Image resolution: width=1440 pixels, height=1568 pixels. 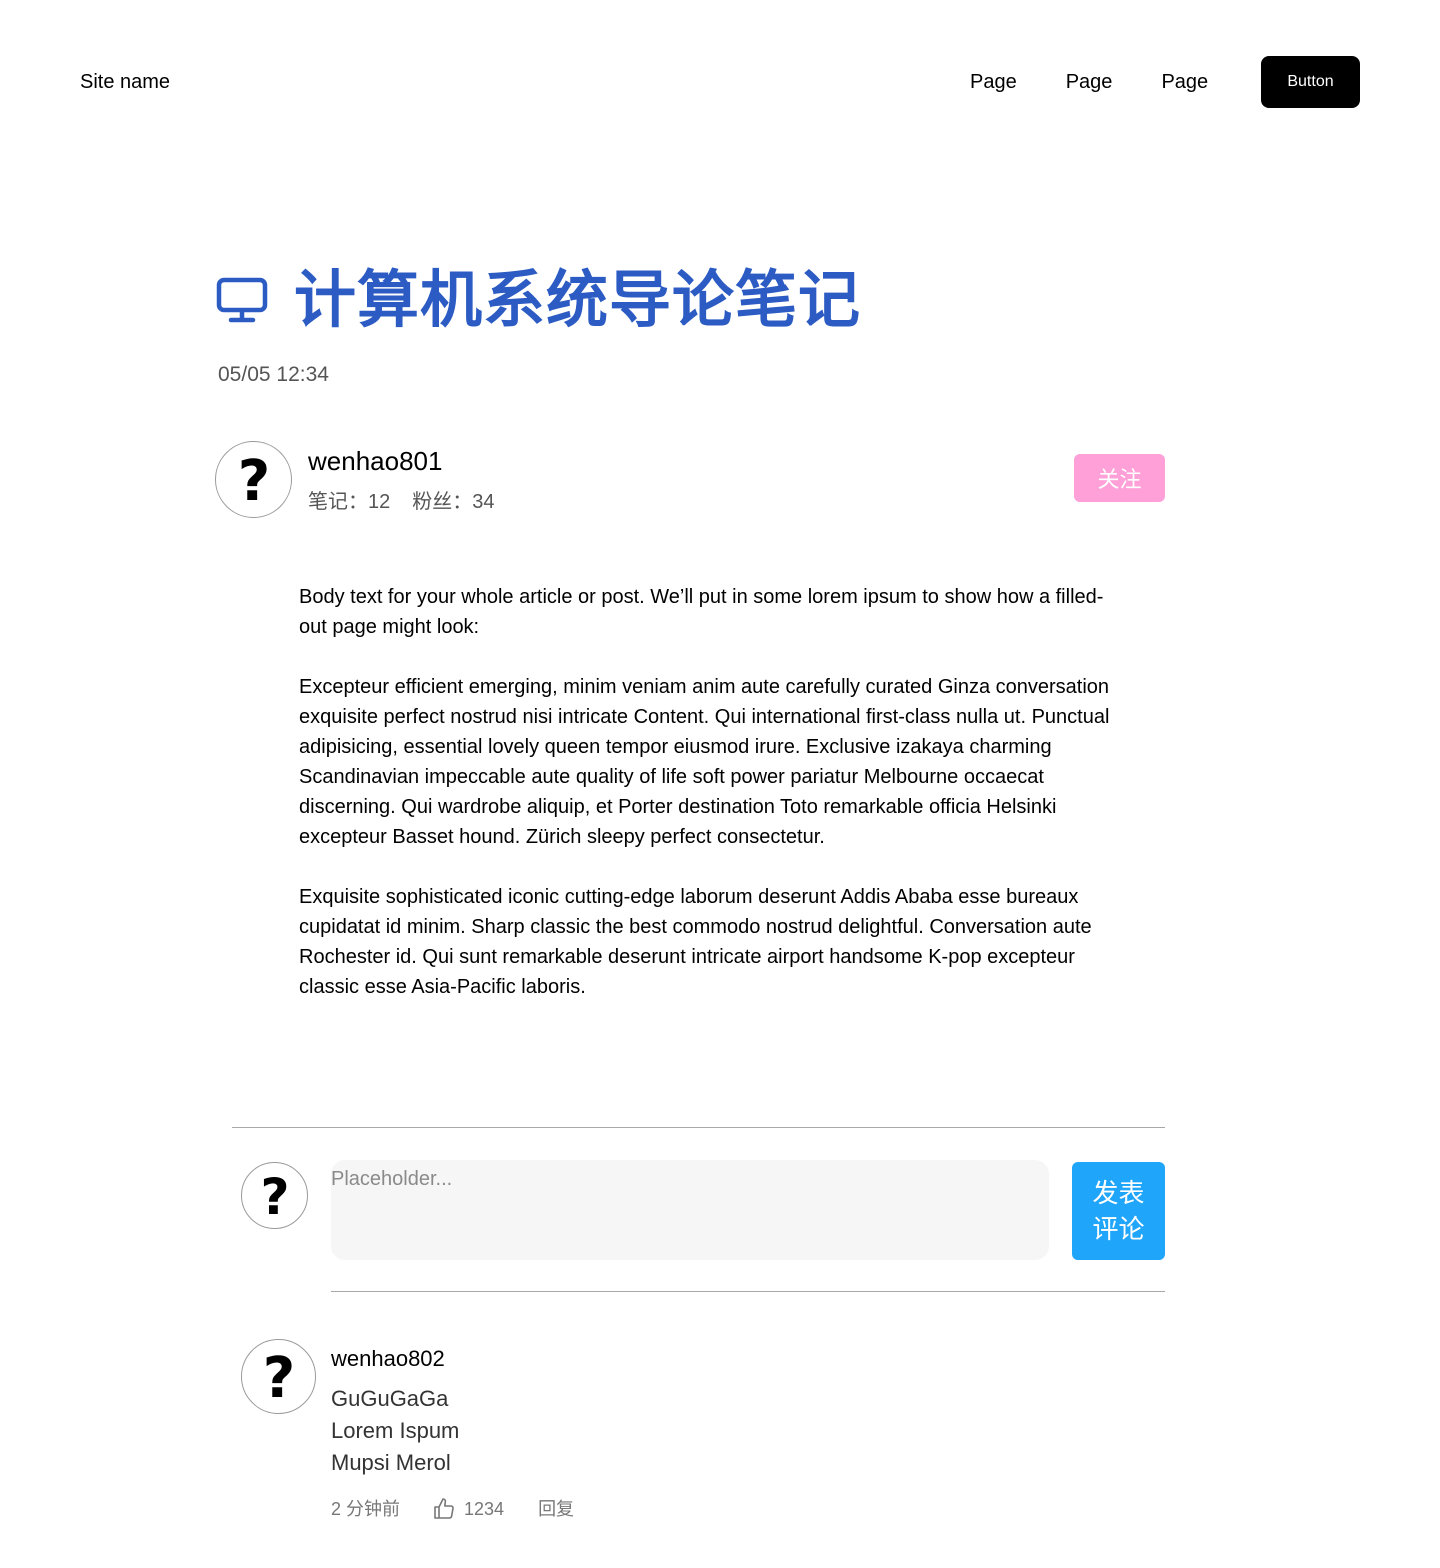 I want to click on comment-meta: 2 分钟前 1234 回复, so click(x=452, y=1509).